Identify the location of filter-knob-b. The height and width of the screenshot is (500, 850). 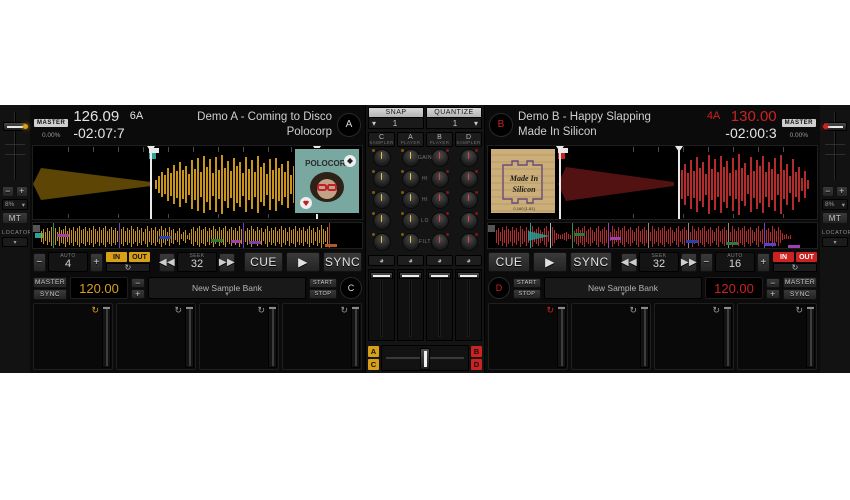
(439, 242).